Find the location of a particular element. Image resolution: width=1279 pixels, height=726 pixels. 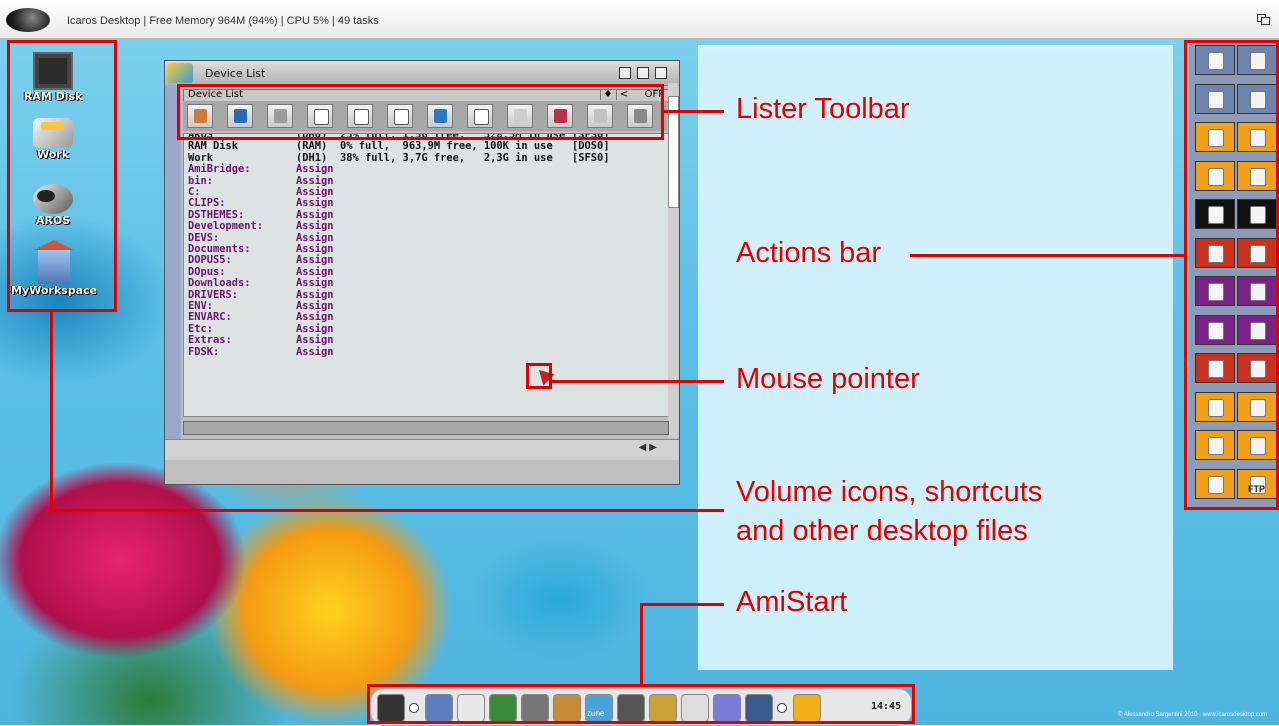

device-name: ENV: is located at coordinates (201, 306).